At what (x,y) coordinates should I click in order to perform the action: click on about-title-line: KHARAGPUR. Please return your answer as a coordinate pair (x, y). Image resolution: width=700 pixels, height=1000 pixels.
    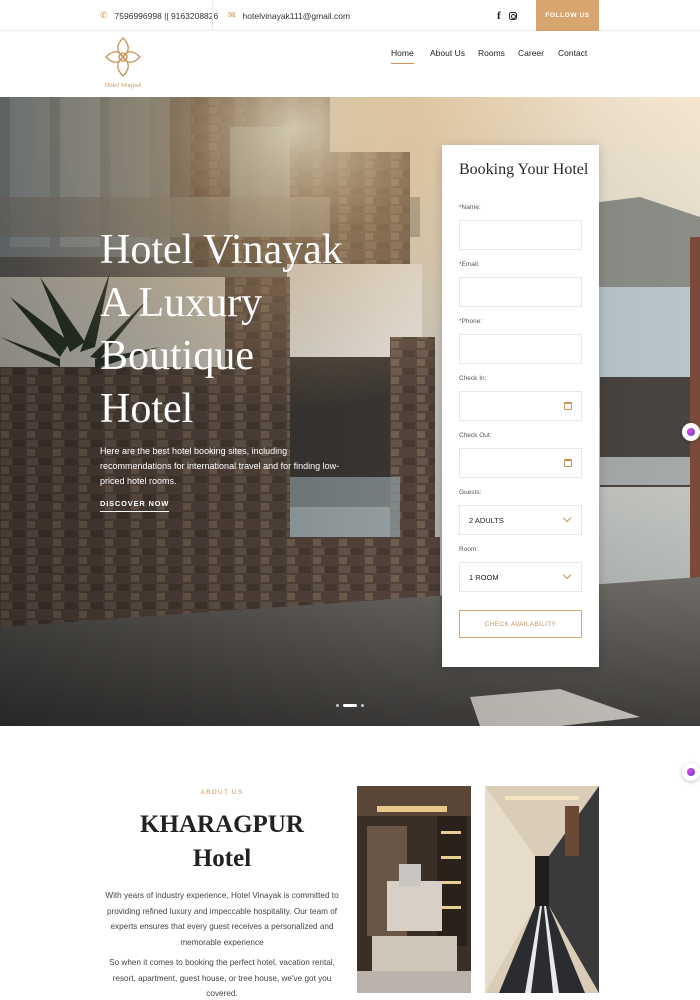
    Looking at the image, I should click on (222, 824).